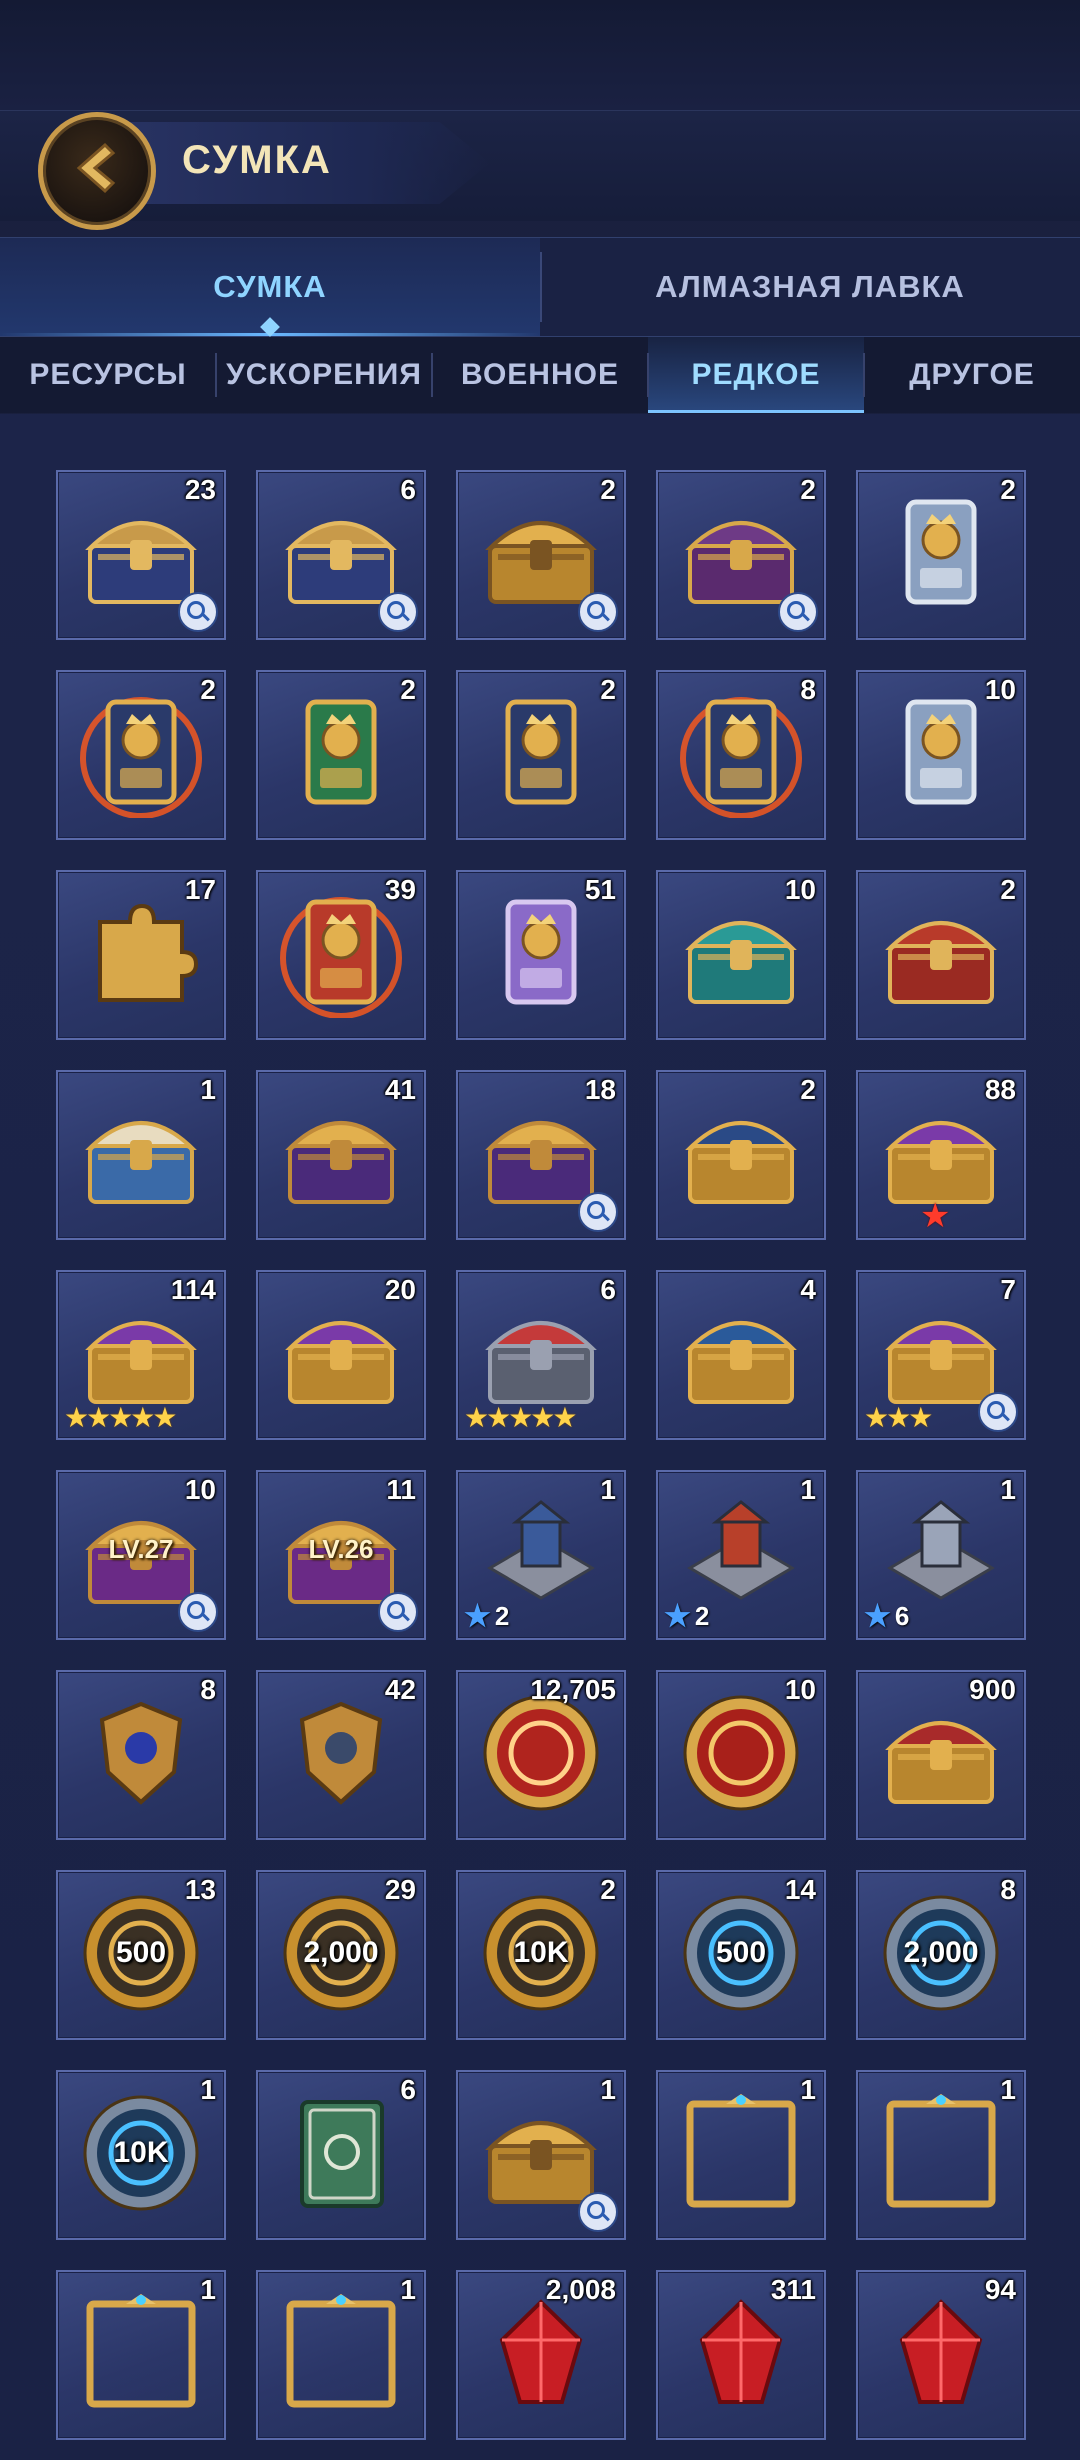 This screenshot has width=1080, height=2460. What do you see at coordinates (540, 375) in the screenshot?
I see `subtab-military: ВОЕННОЕ` at bounding box center [540, 375].